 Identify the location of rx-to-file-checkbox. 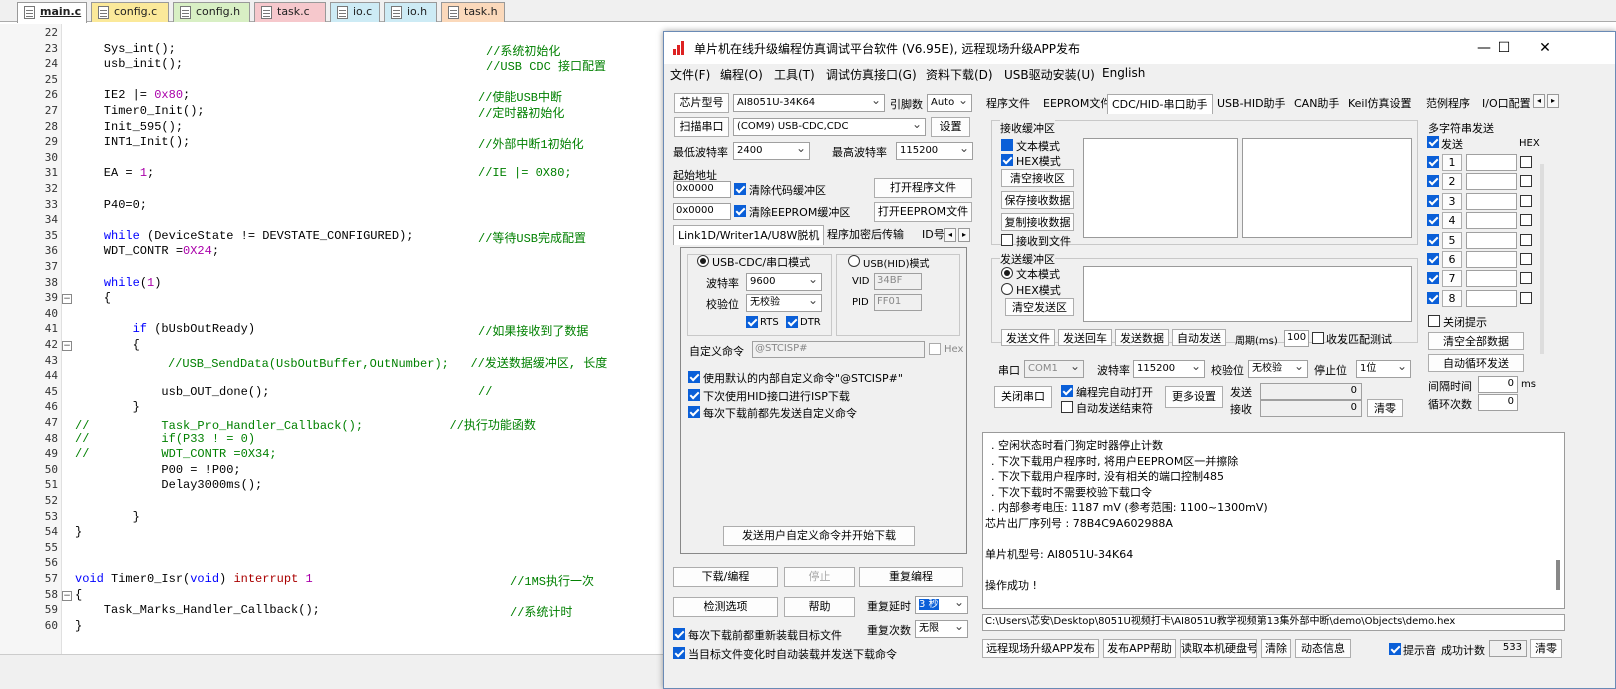
(1007, 240).